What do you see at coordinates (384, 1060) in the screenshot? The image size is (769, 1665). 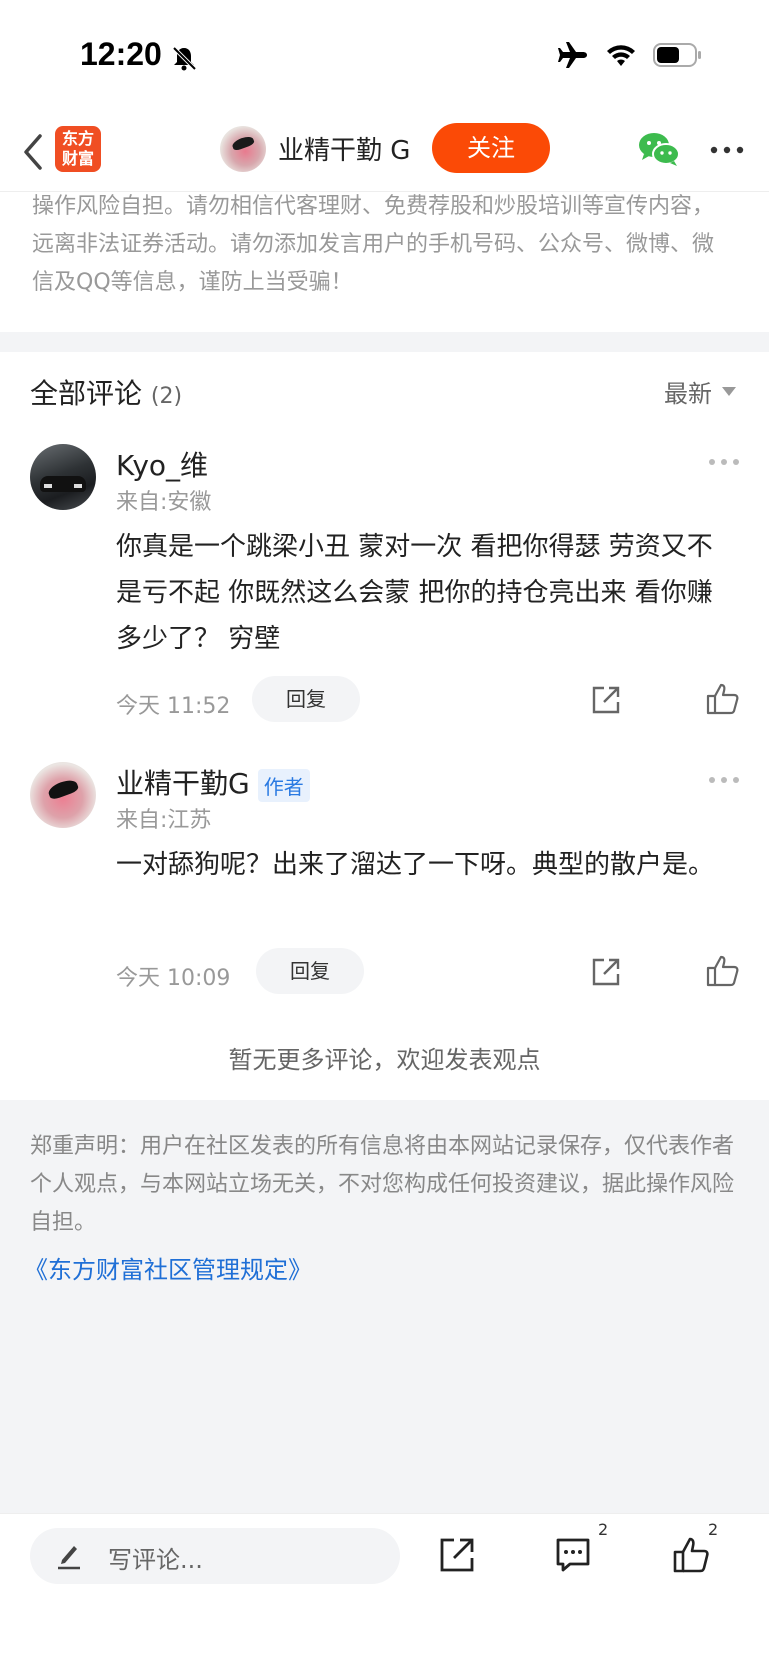 I see `no-more-comments: 暂无更多评论，欢迎发表观点` at bounding box center [384, 1060].